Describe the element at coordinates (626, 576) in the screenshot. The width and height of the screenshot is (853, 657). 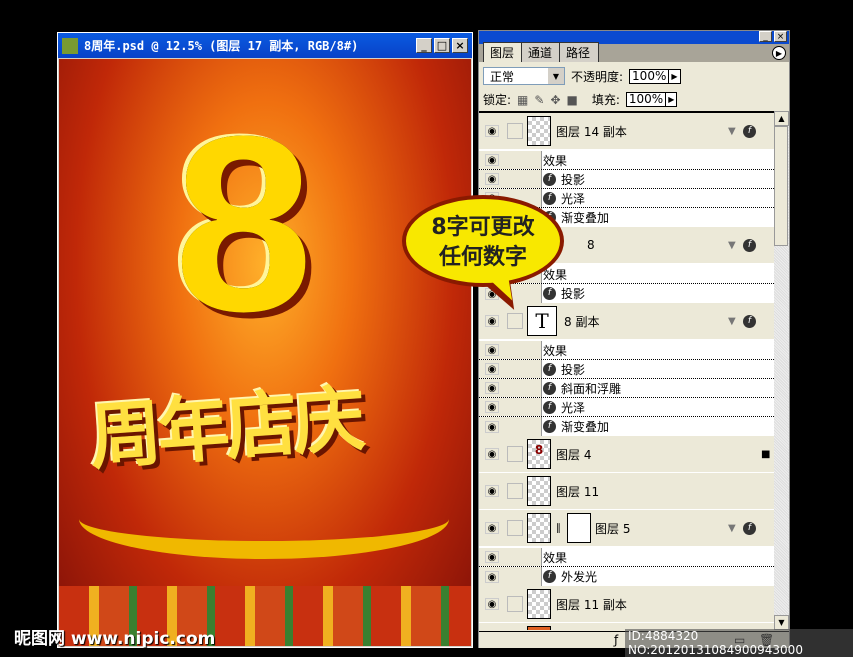
I see `effect-row: ◉ f 外发光` at that location.